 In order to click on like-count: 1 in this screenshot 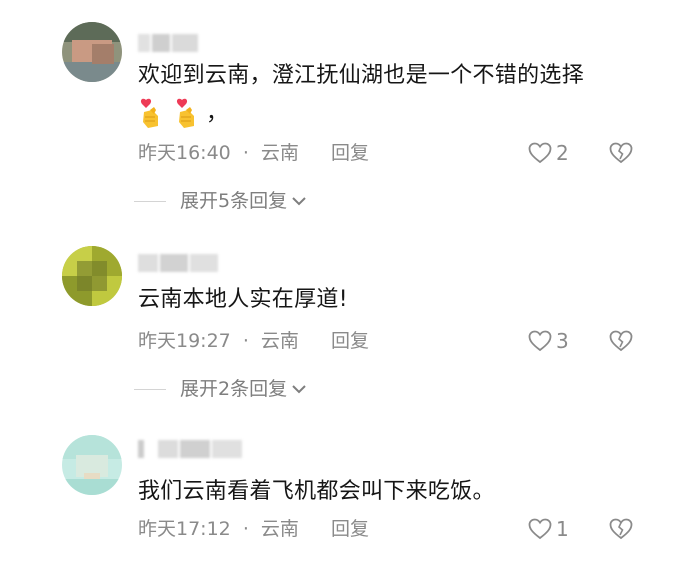, I will do `click(562, 529)`.